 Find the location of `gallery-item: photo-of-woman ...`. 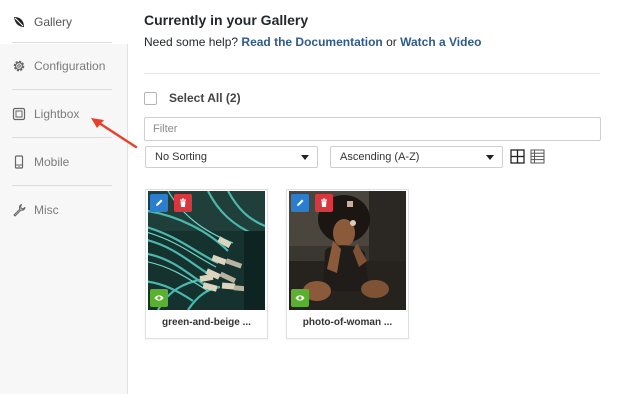

gallery-item: photo-of-woman ... is located at coordinates (347, 264).